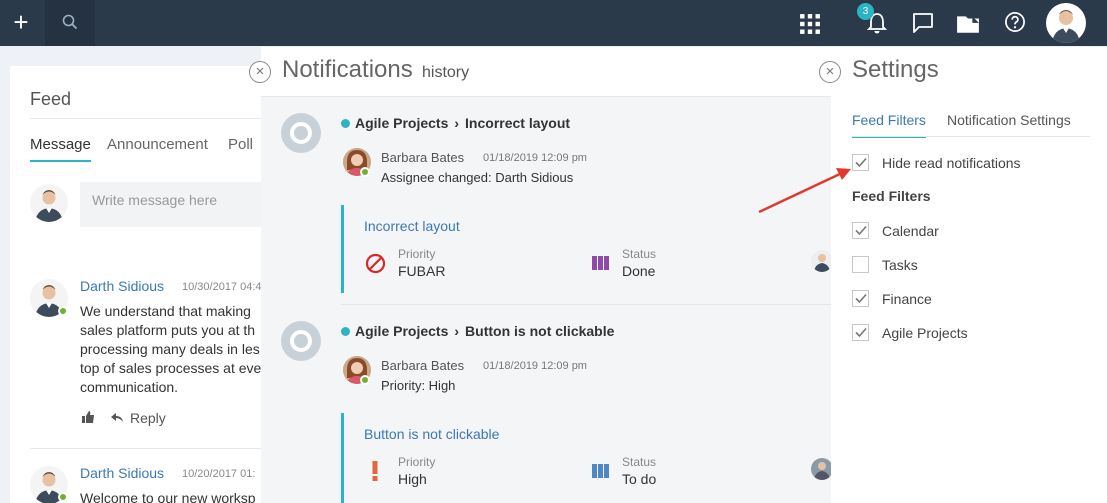  What do you see at coordinates (21, 23) in the screenshot?
I see `plus-icon: +` at bounding box center [21, 23].